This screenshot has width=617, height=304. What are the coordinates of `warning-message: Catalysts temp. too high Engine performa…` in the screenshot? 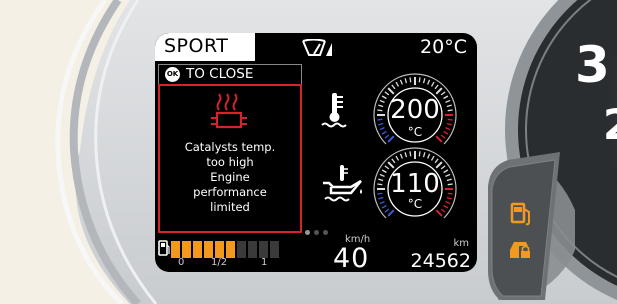 It's located at (230, 177).